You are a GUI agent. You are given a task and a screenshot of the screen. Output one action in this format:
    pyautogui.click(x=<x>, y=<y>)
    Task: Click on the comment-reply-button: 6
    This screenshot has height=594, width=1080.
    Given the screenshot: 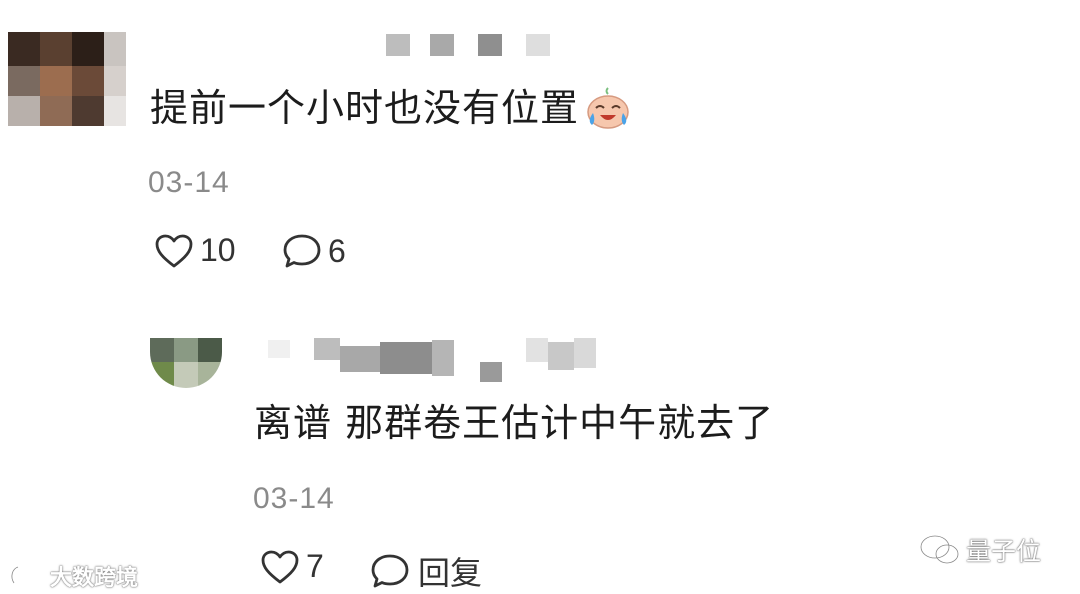 What is the action you would take?
    pyautogui.click(x=314, y=251)
    